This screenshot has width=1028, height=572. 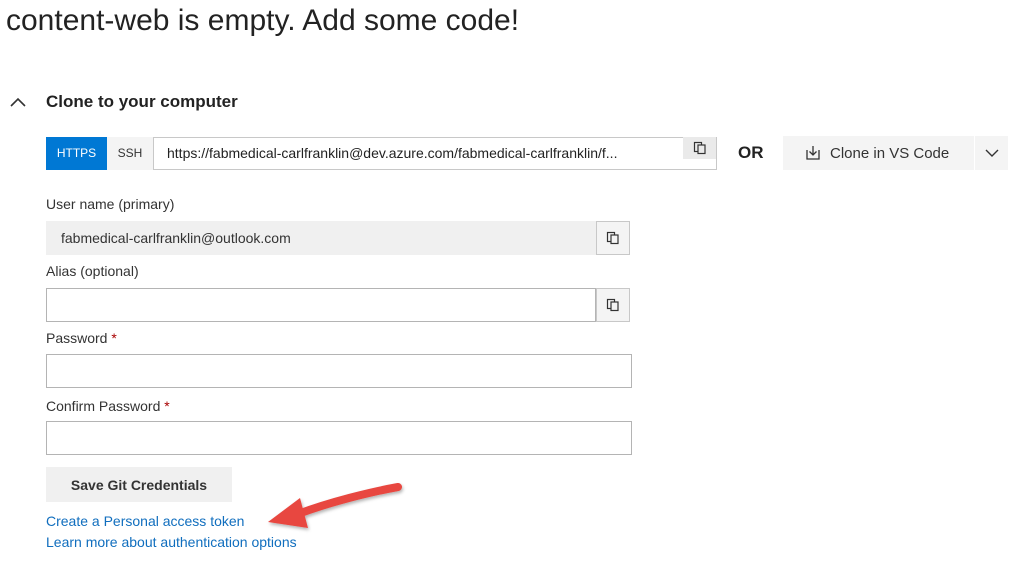 I want to click on password-label: Password *, so click(x=81, y=338).